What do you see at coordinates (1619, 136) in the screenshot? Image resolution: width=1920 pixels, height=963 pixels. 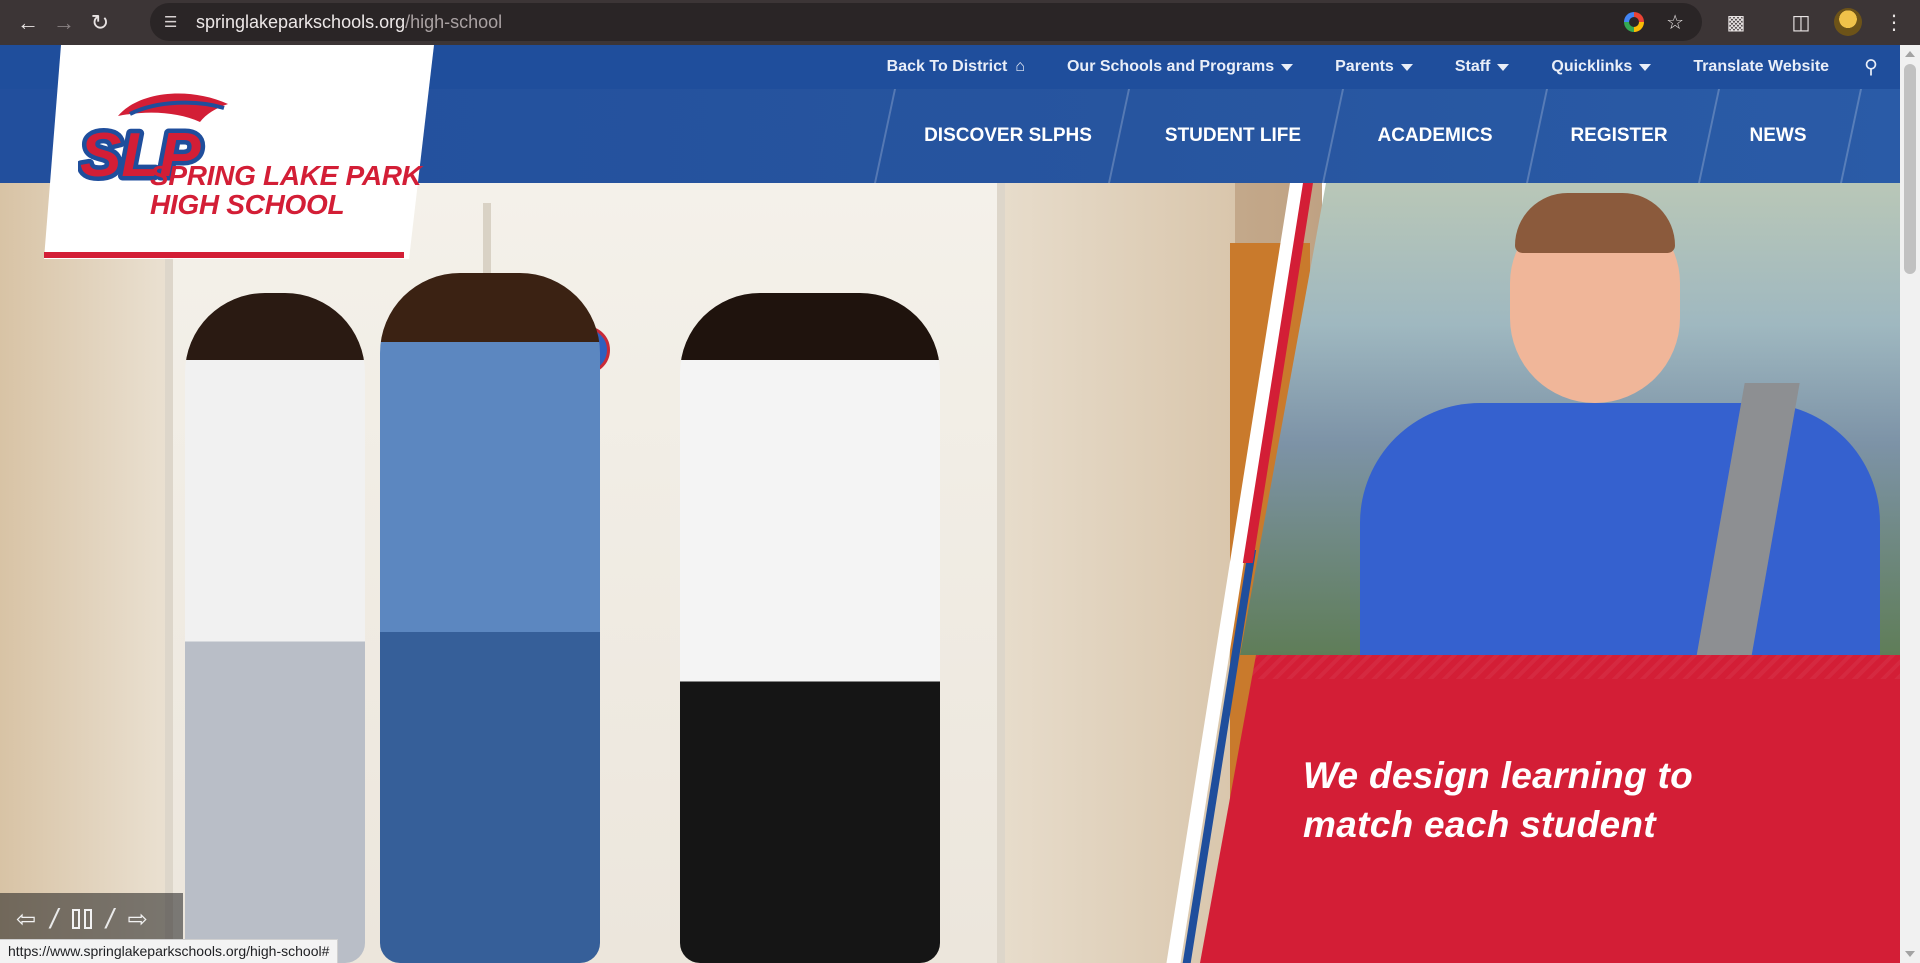 I see `nav-register: REGISTER` at bounding box center [1619, 136].